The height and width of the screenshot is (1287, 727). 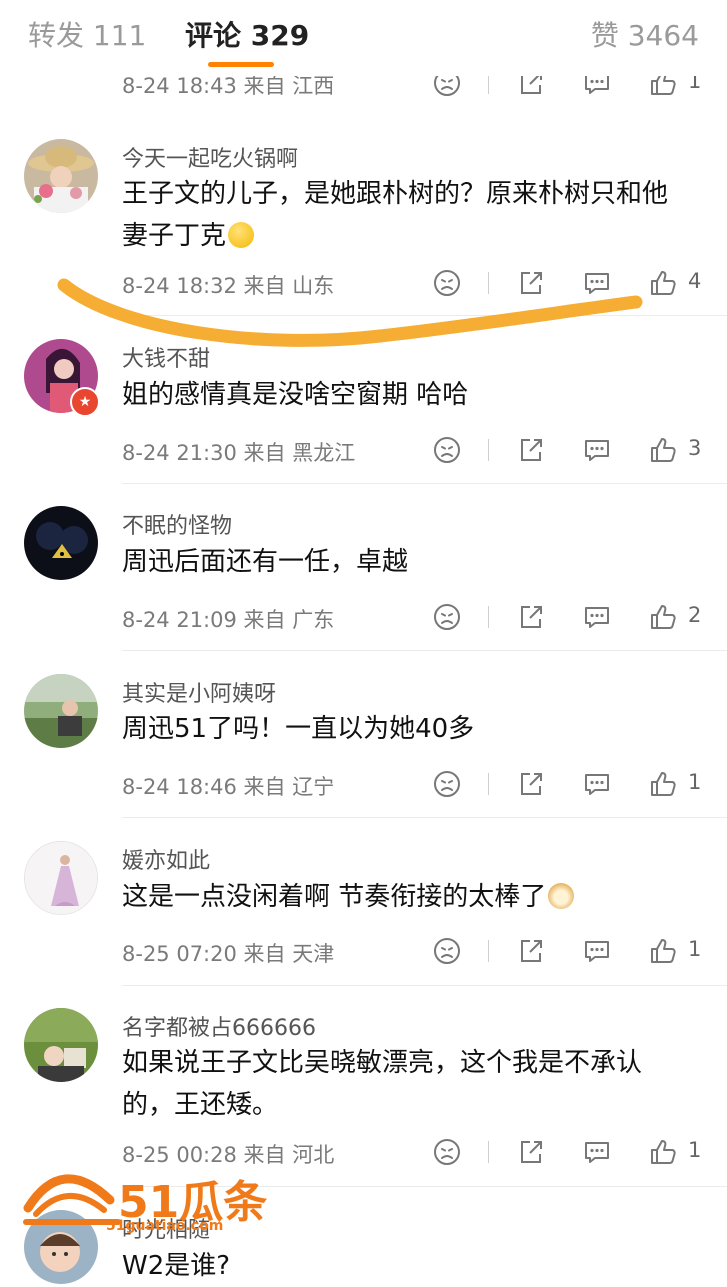 What do you see at coordinates (645, 34) in the screenshot?
I see `tab-likes: 赞 3464` at bounding box center [645, 34].